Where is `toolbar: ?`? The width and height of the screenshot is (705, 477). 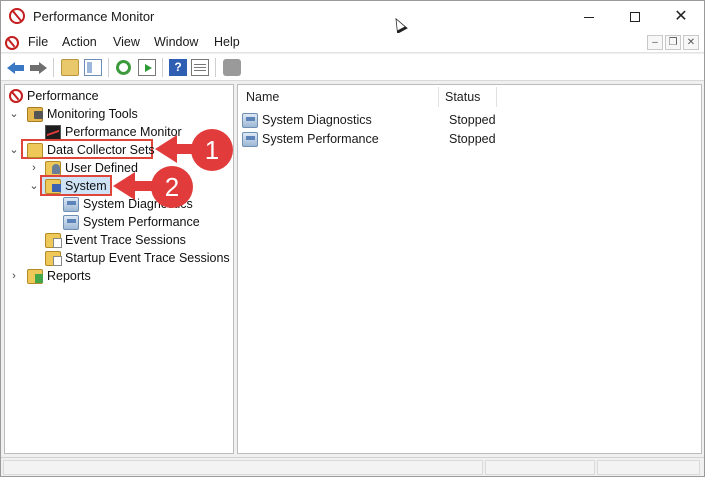 toolbar: ? is located at coordinates (352, 67).